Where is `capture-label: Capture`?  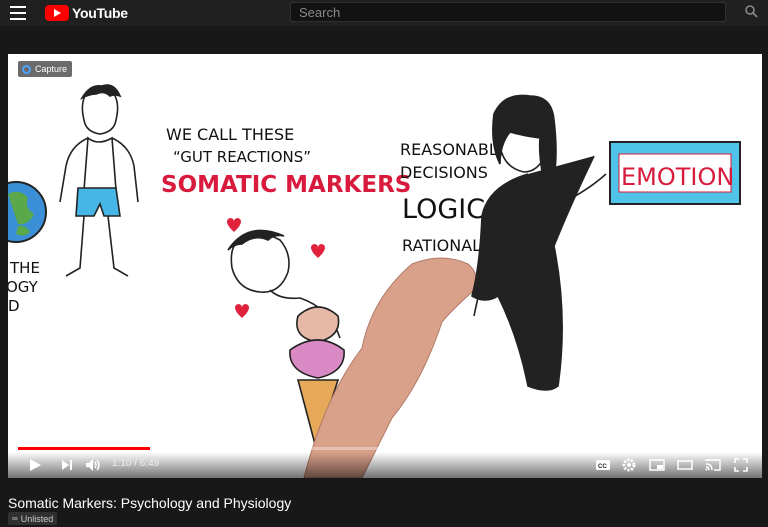
capture-label: Capture is located at coordinates (51, 69).